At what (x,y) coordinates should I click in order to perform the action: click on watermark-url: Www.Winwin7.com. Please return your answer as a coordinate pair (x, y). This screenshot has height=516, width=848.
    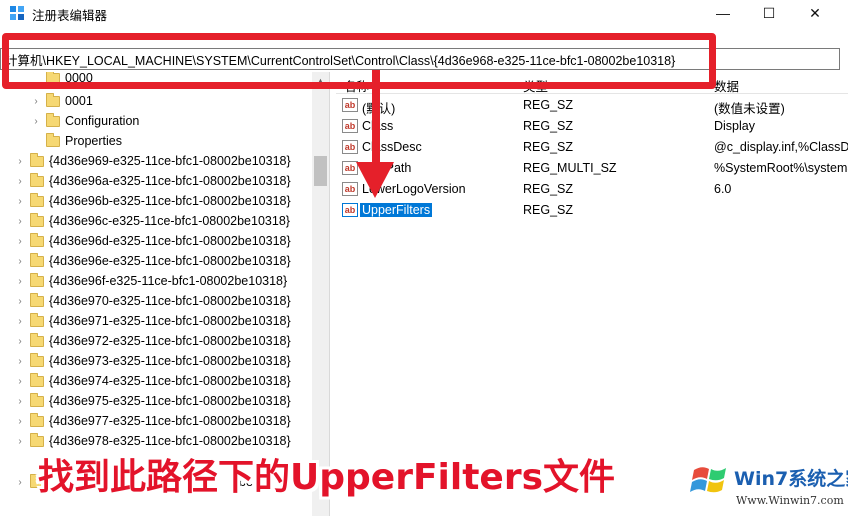
    Looking at the image, I should click on (790, 500).